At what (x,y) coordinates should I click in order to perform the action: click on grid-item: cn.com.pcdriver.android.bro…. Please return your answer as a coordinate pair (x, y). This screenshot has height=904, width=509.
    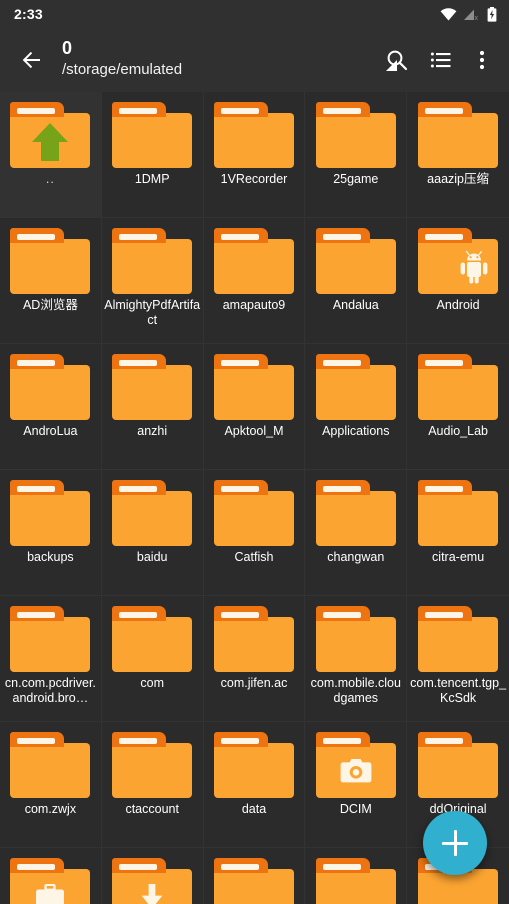
    Looking at the image, I should click on (51, 659).